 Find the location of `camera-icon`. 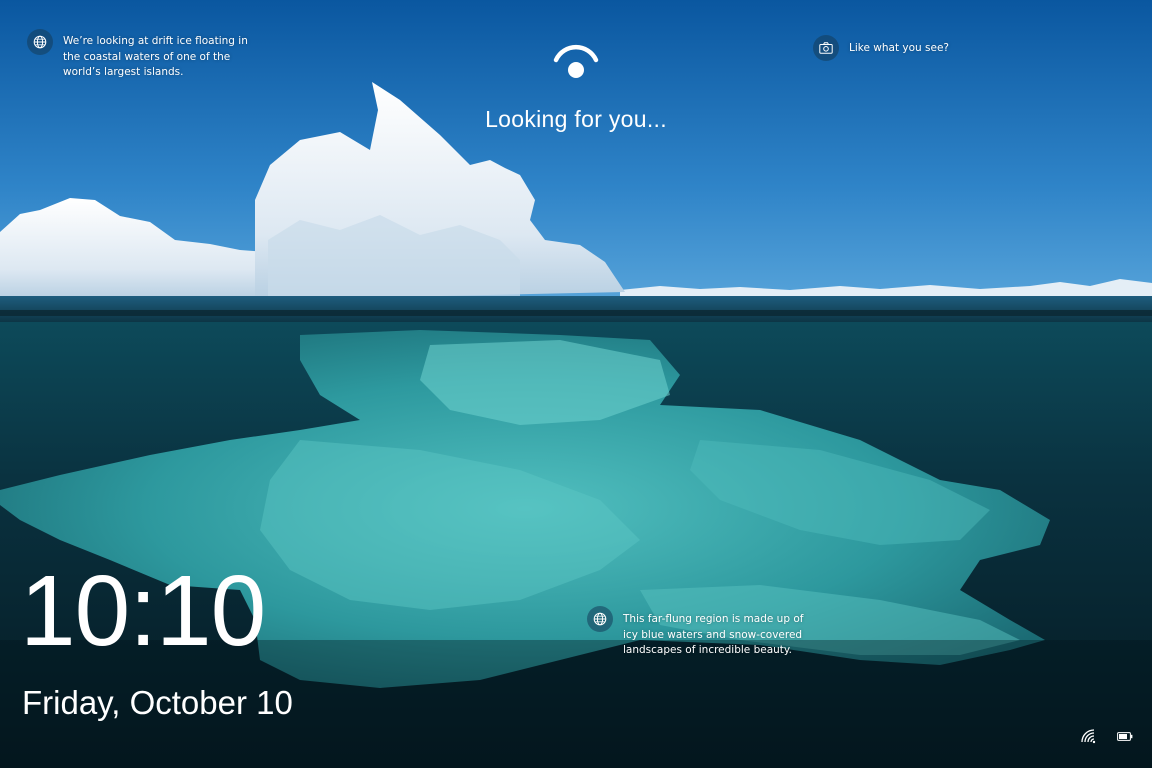

camera-icon is located at coordinates (826, 48).